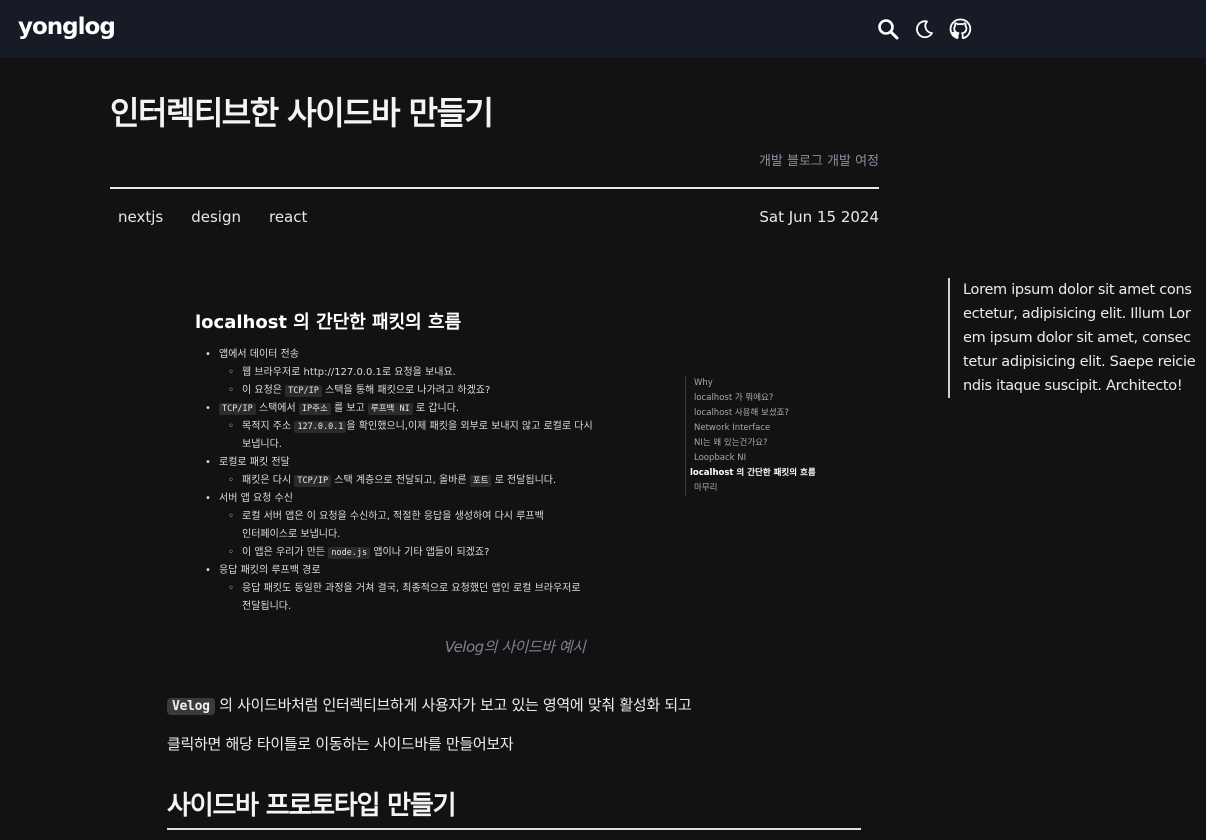  Describe the element at coordinates (67, 27) in the screenshot. I see `site-logo: yonglog` at that location.